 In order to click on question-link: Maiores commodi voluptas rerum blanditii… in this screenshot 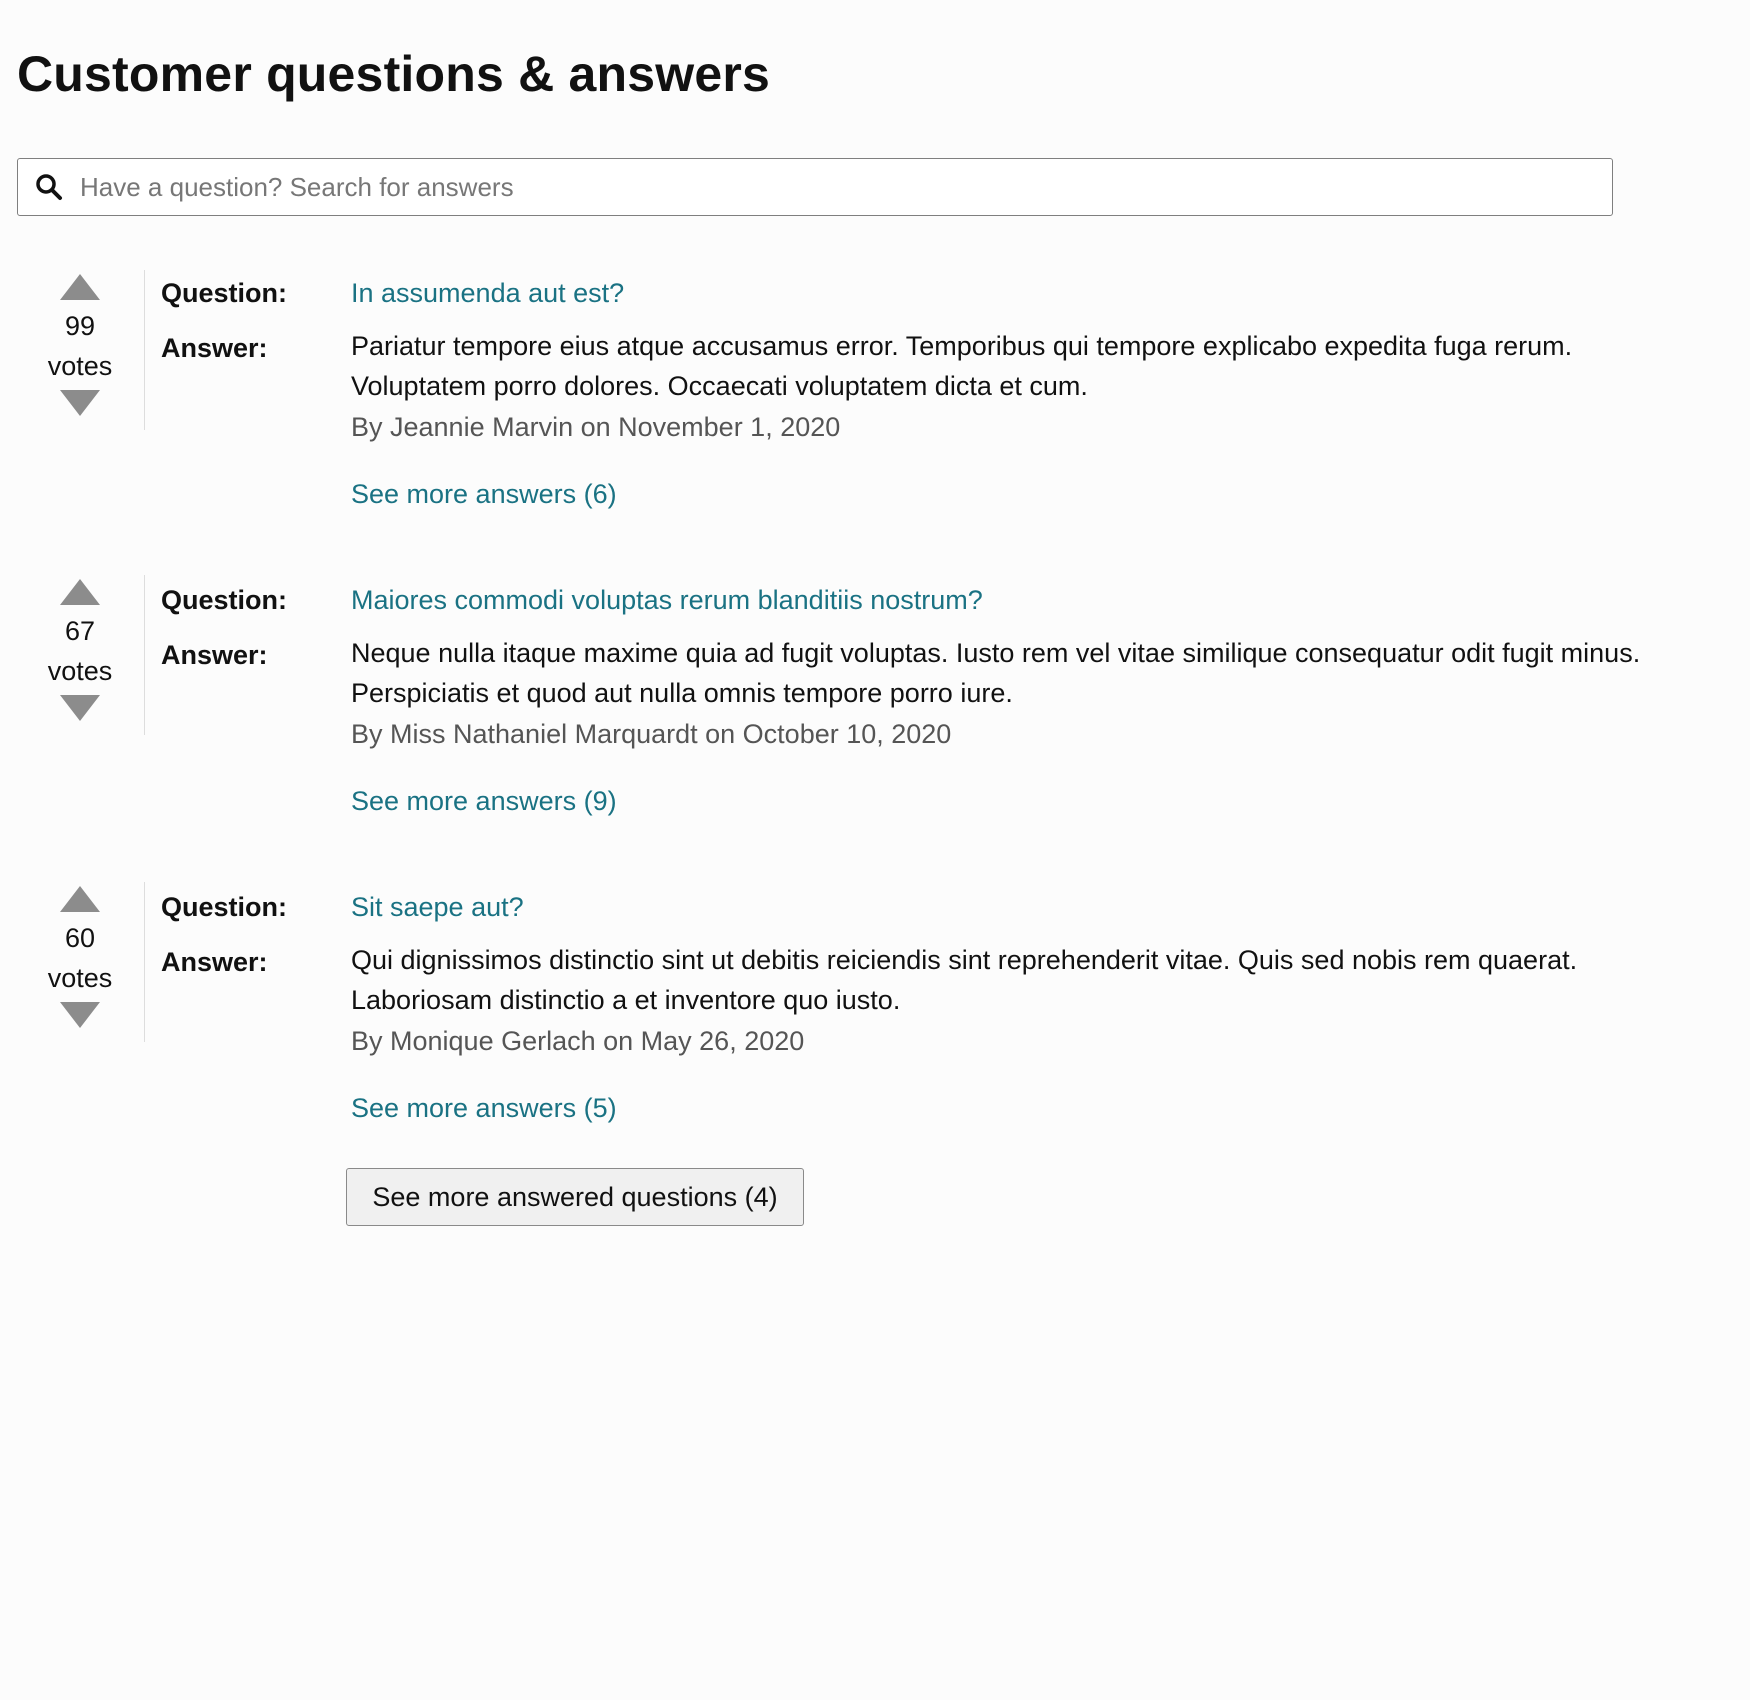, I will do `click(667, 600)`.